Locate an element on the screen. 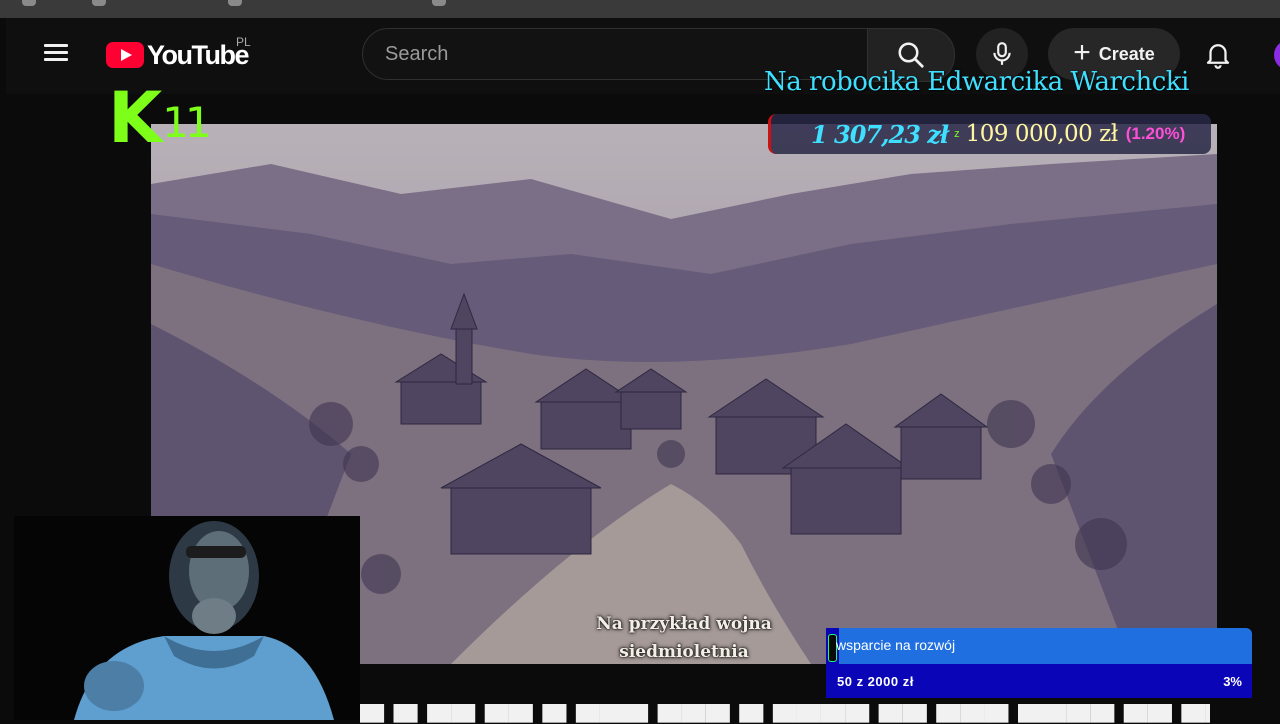 Image resolution: width=1280 pixels, height=724 pixels. support-goal-header: wsparcie na rozwój is located at coordinates (1039, 646).